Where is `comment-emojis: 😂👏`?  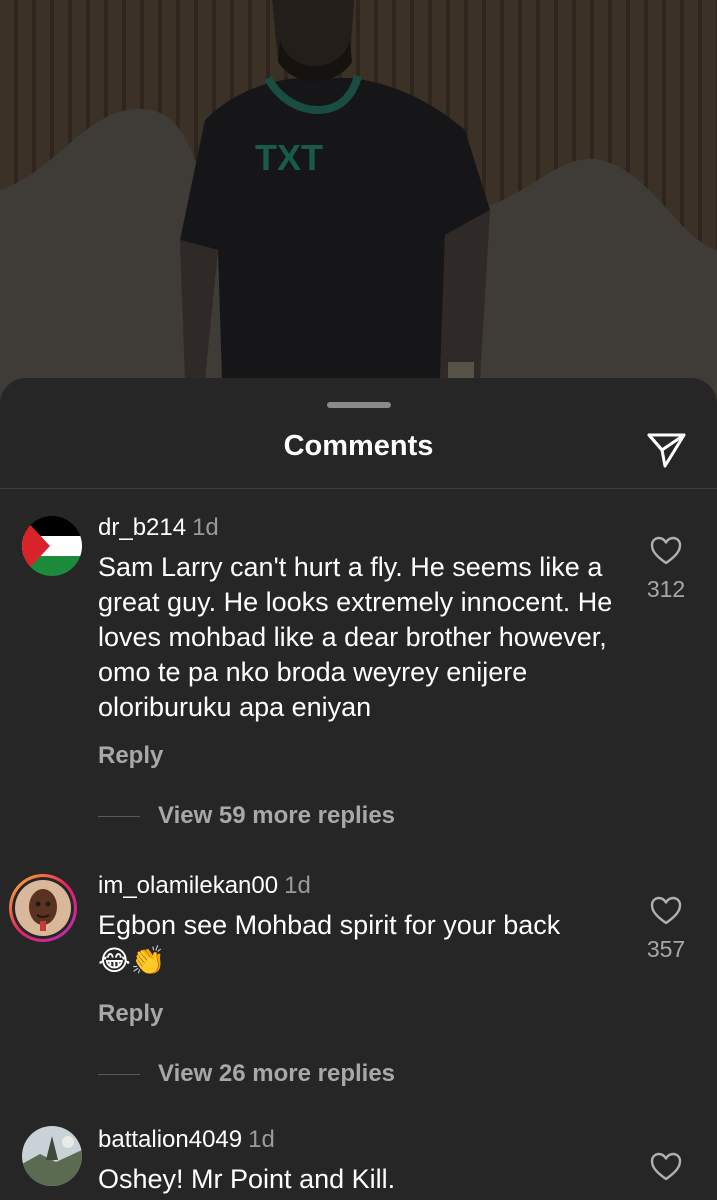
comment-emojis: 😂👏 is located at coordinates (132, 960).